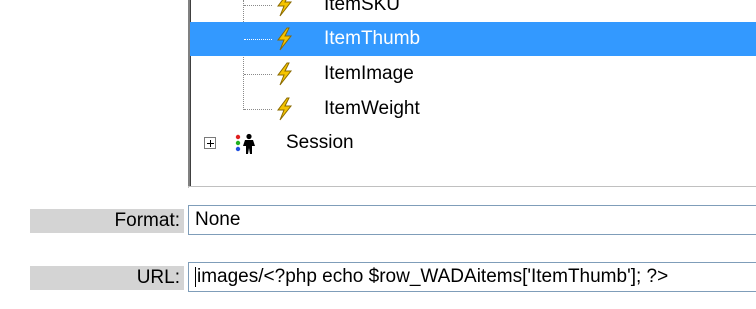 This screenshot has height=309, width=756. Describe the element at coordinates (245, 143) in the screenshot. I see `session-people-icon` at that location.